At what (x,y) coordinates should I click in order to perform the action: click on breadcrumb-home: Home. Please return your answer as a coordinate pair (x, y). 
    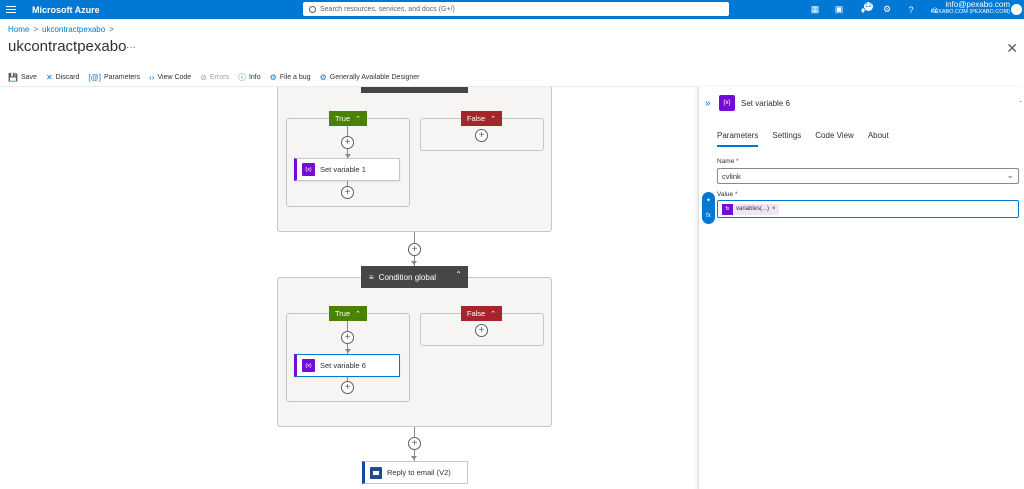
    Looking at the image, I should click on (18, 29).